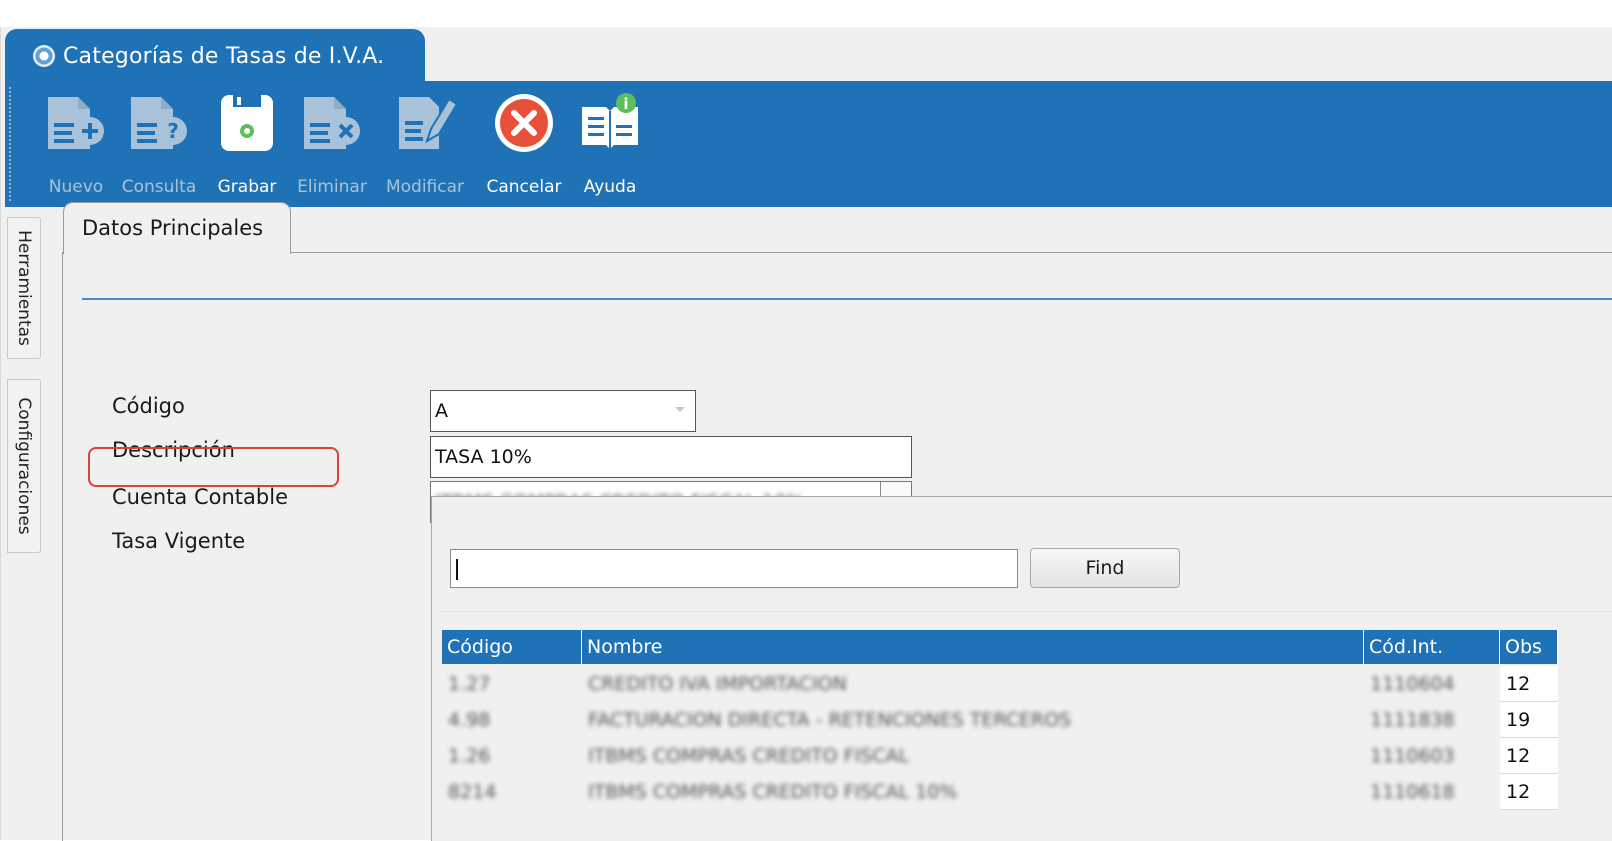  What do you see at coordinates (332, 123) in the screenshot?
I see `doc-delete-icon` at bounding box center [332, 123].